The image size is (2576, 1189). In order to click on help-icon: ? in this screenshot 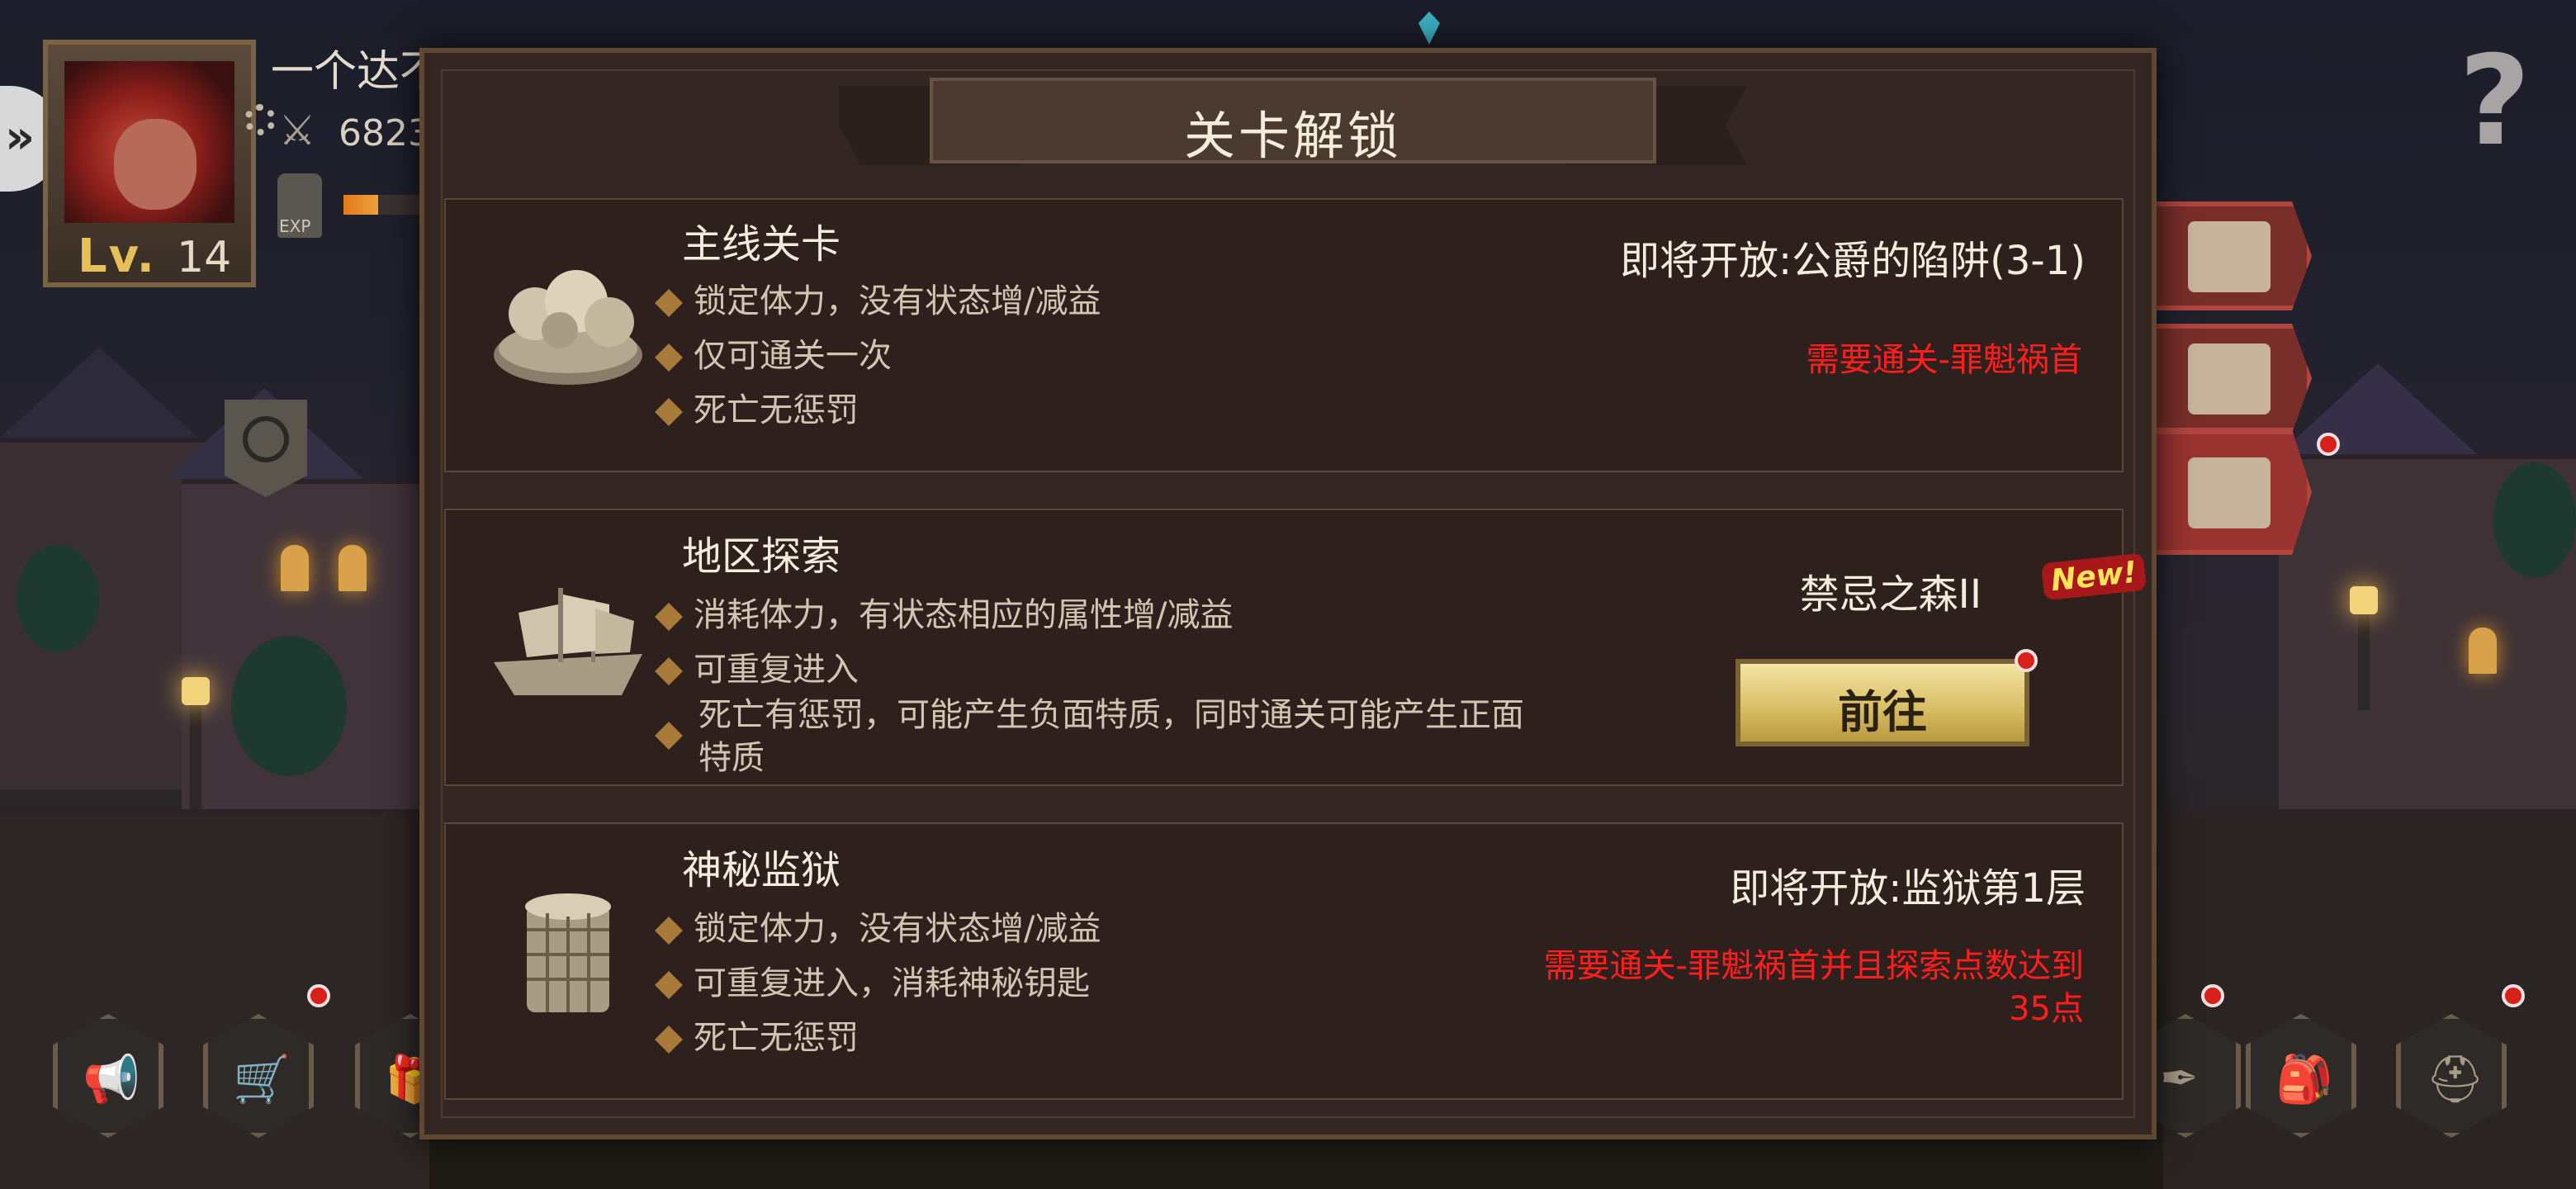, I will do `click(2495, 101)`.